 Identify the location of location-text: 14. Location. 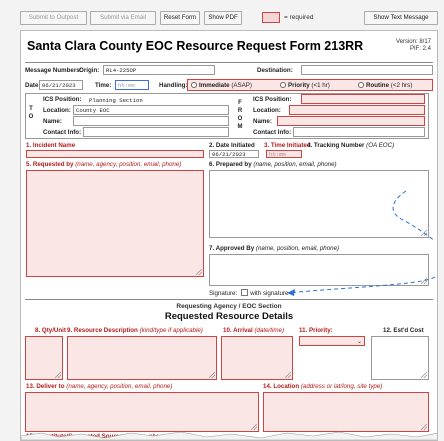
(281, 386).